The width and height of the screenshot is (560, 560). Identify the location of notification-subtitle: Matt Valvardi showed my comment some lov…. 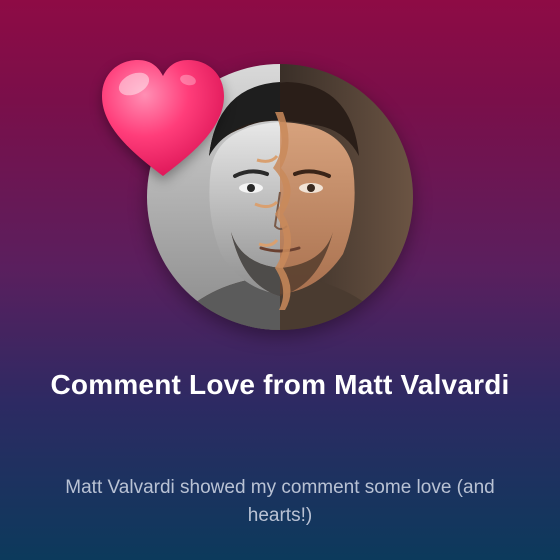
(280, 501).